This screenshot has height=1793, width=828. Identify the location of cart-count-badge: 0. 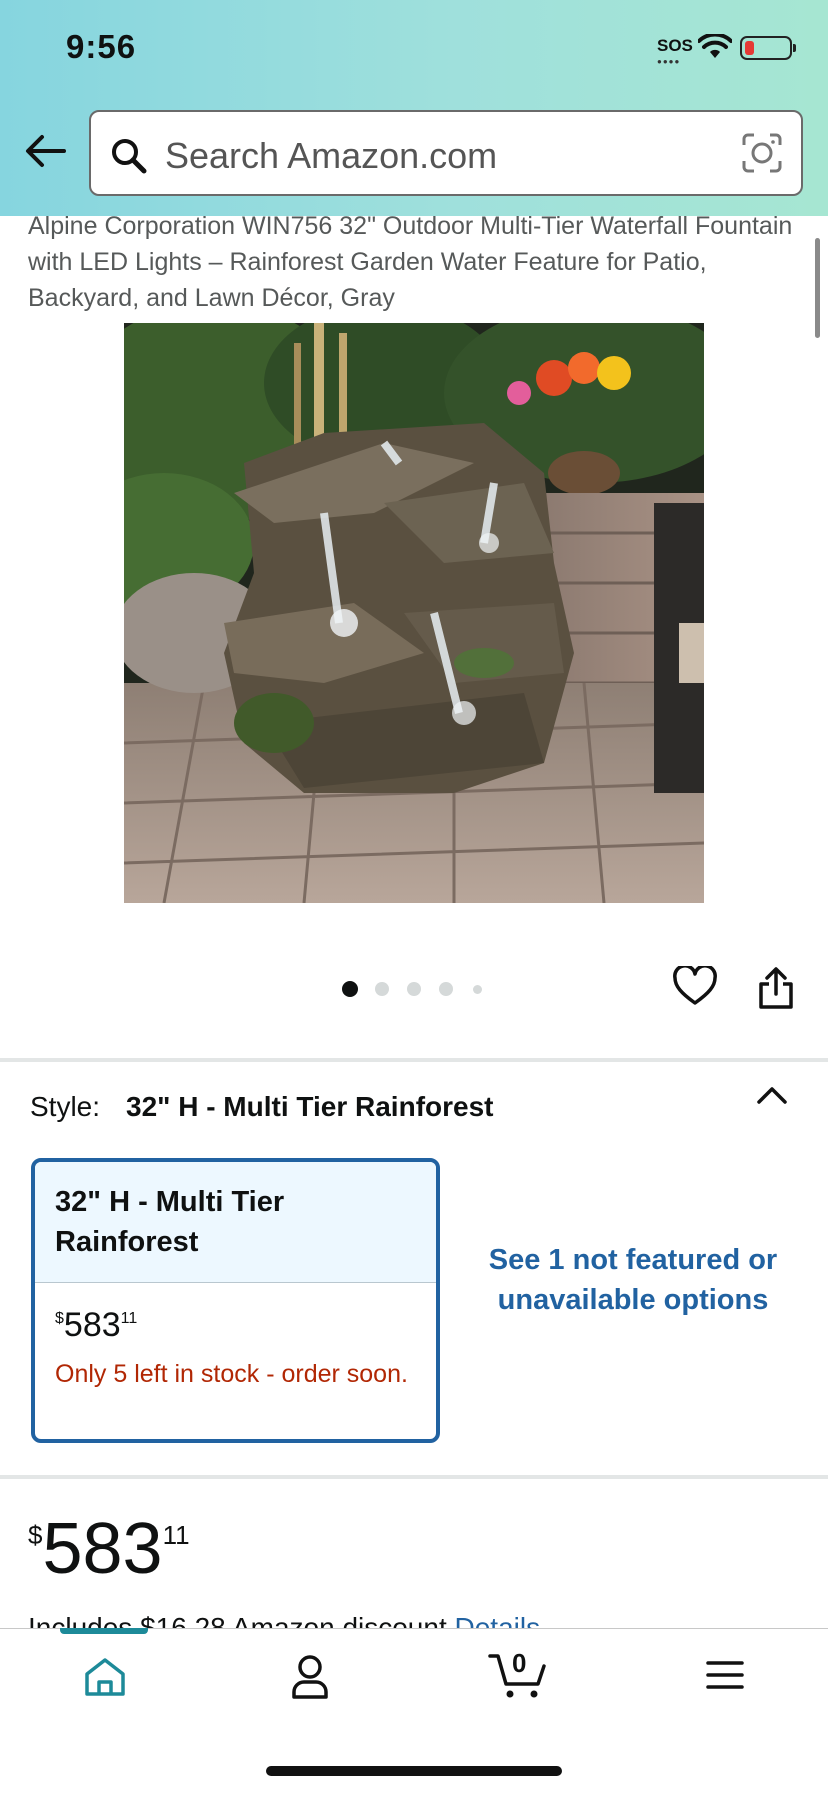
(519, 1663).